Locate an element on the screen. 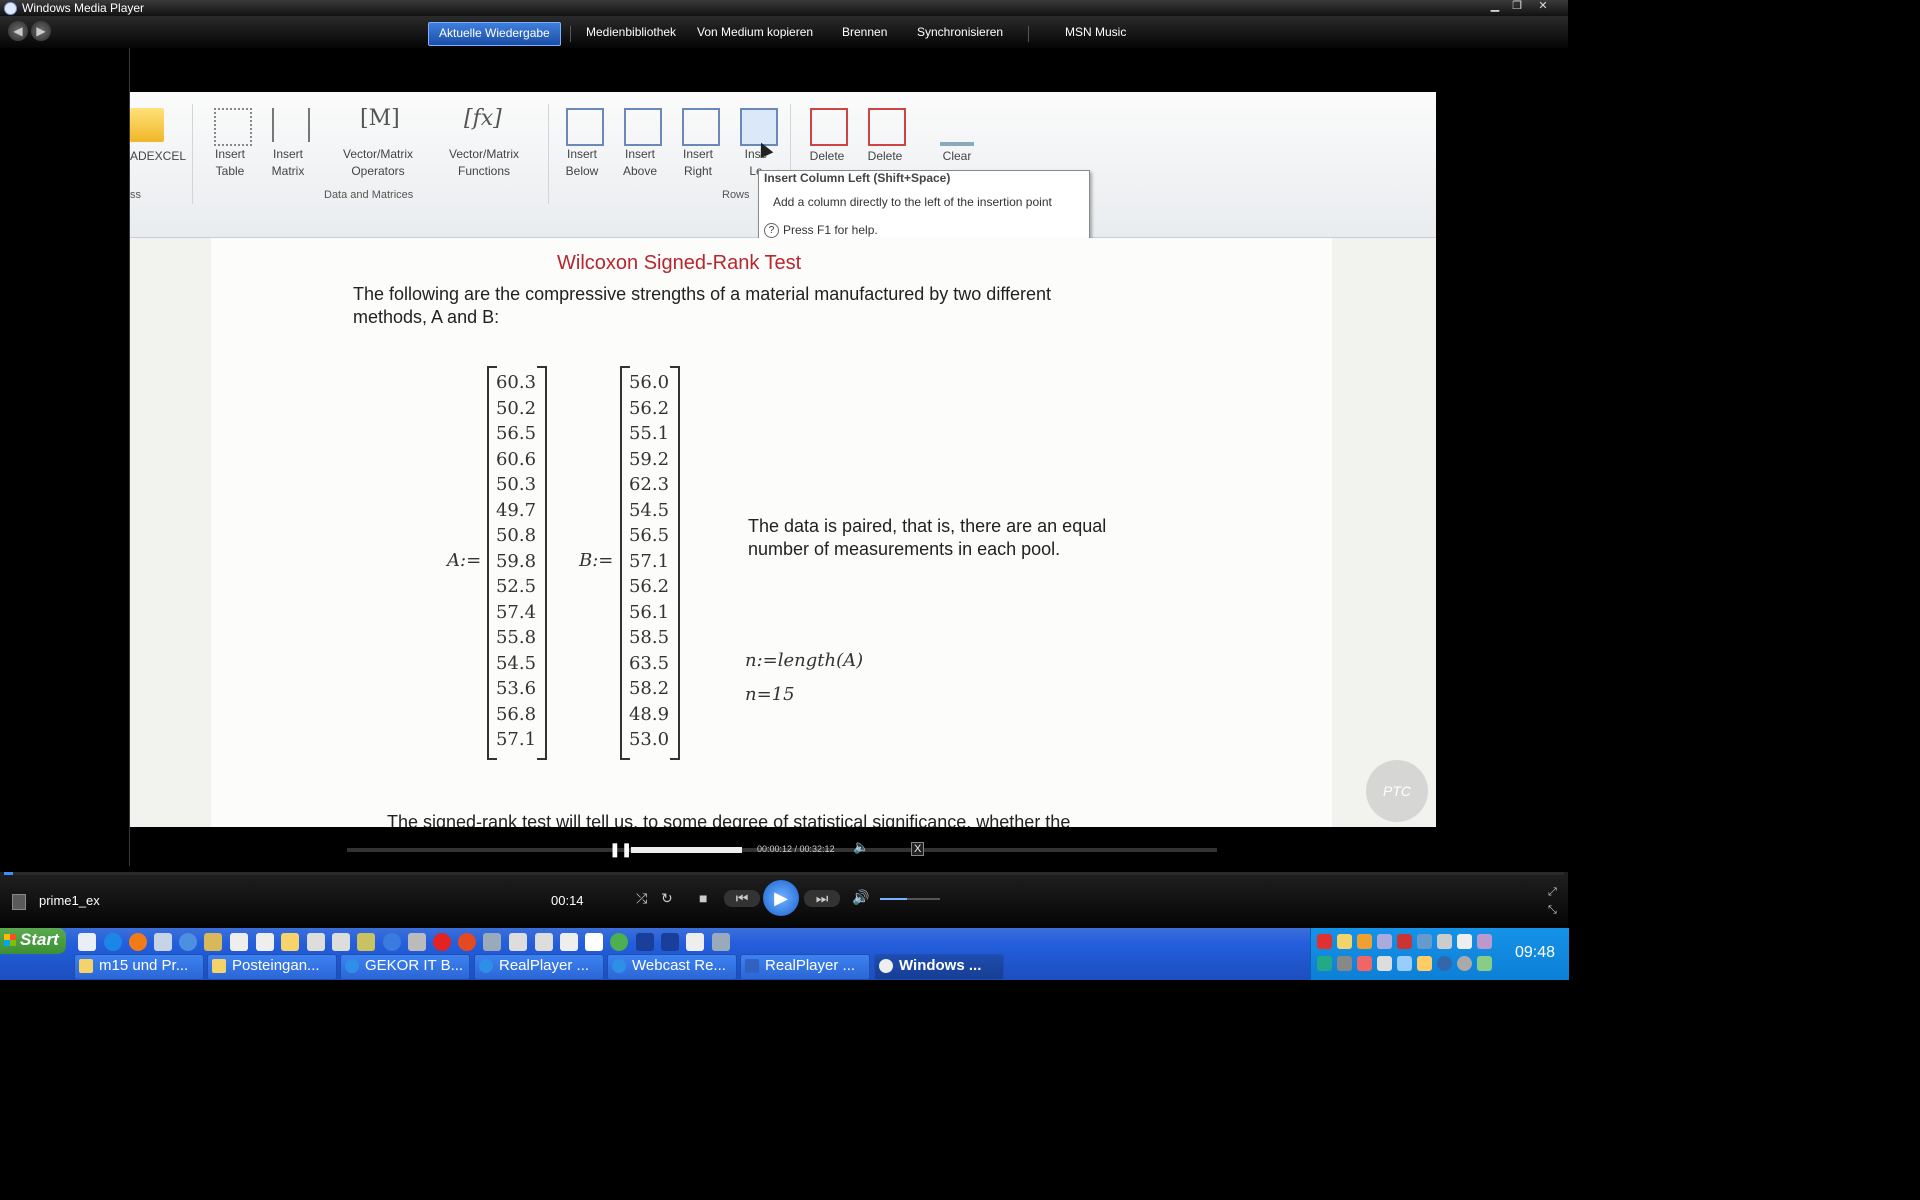  close-overlay-icon: X is located at coordinates (918, 849).